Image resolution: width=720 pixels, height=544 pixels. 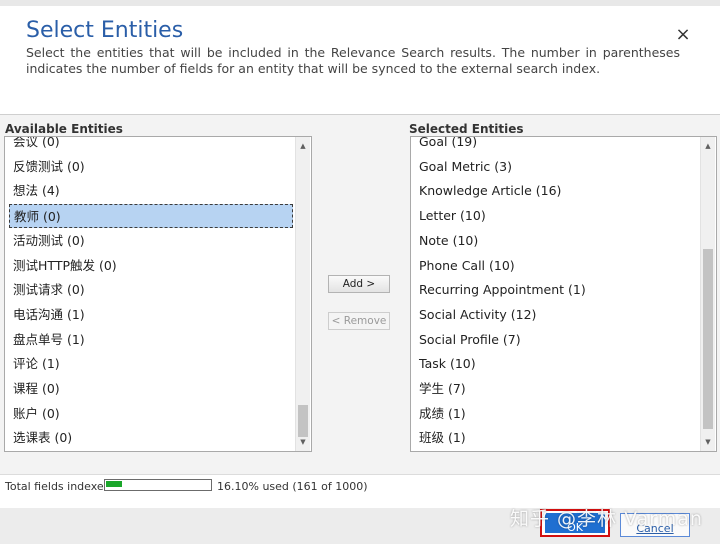 What do you see at coordinates (151, 191) in the screenshot?
I see `list-item: 想法 (4)` at bounding box center [151, 191].